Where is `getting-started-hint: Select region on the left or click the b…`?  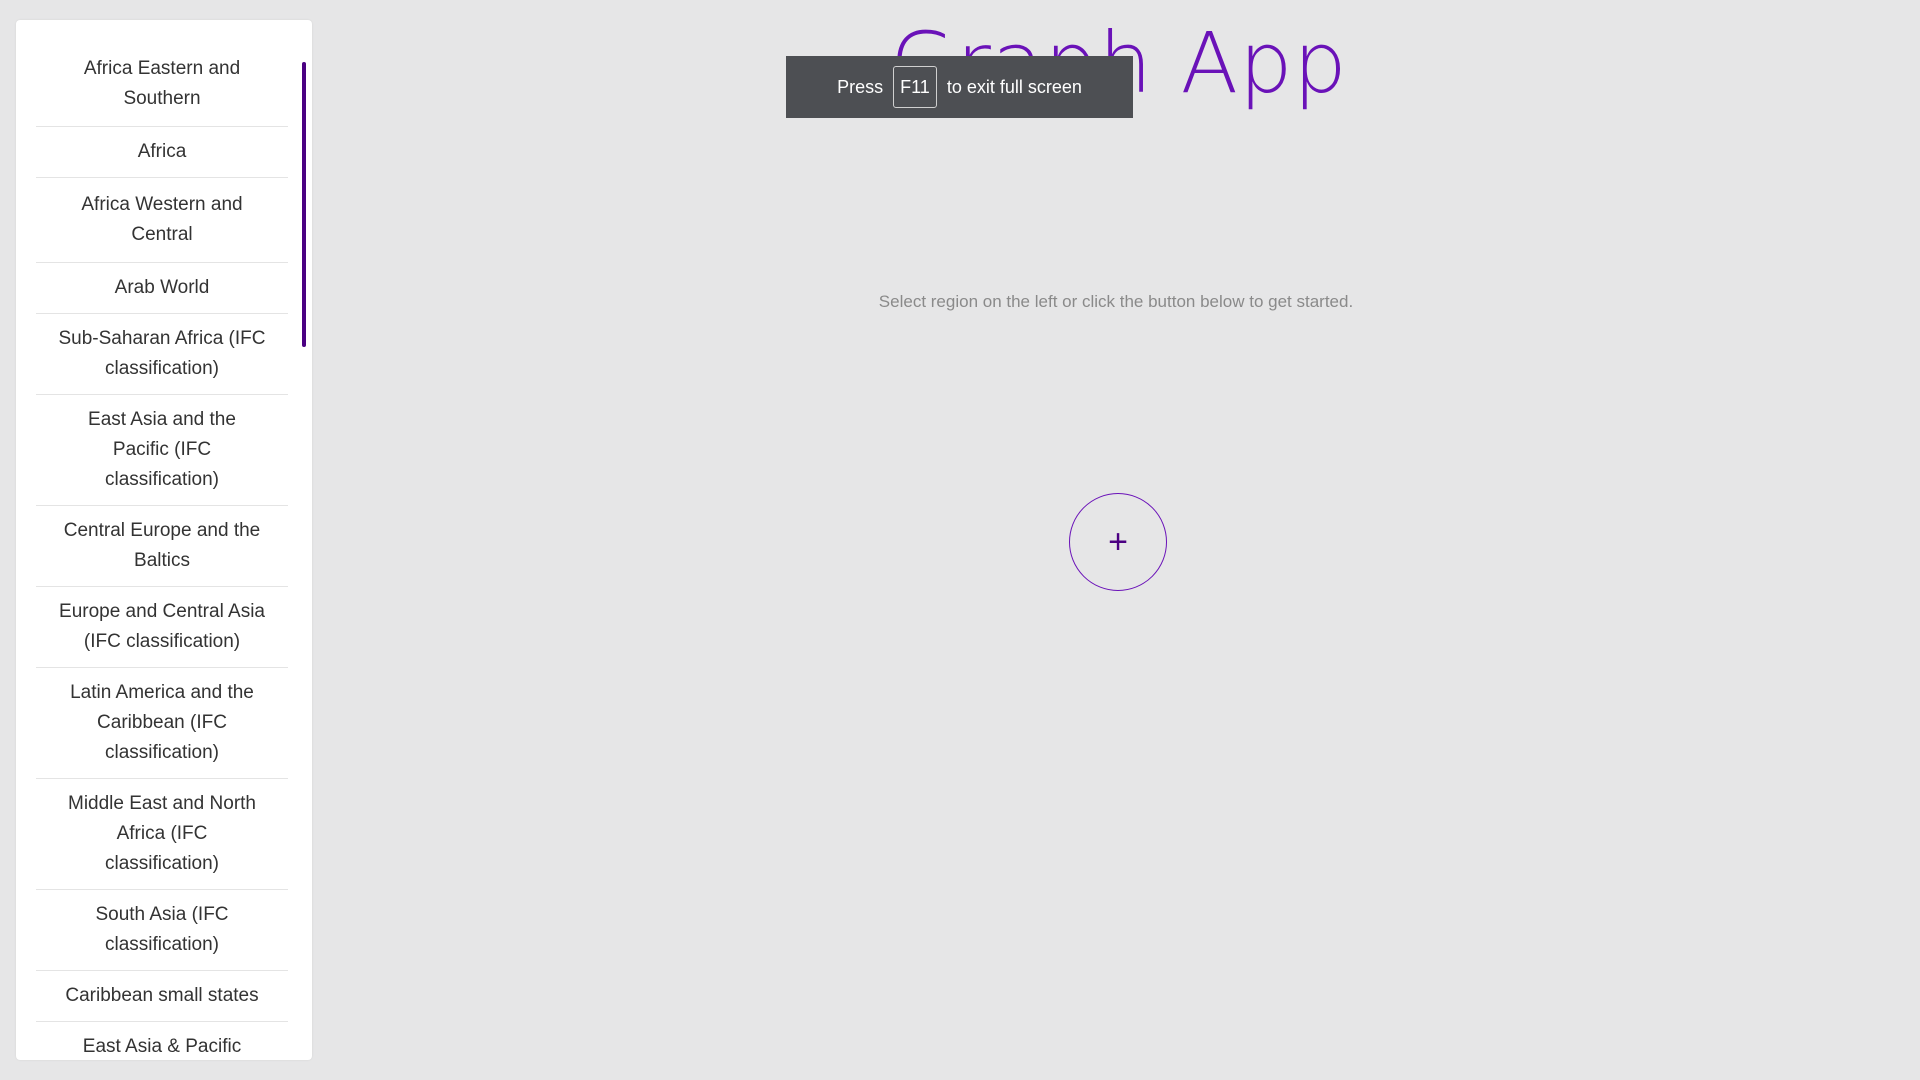 getting-started-hint: Select region on the left or click the b… is located at coordinates (1116, 301).